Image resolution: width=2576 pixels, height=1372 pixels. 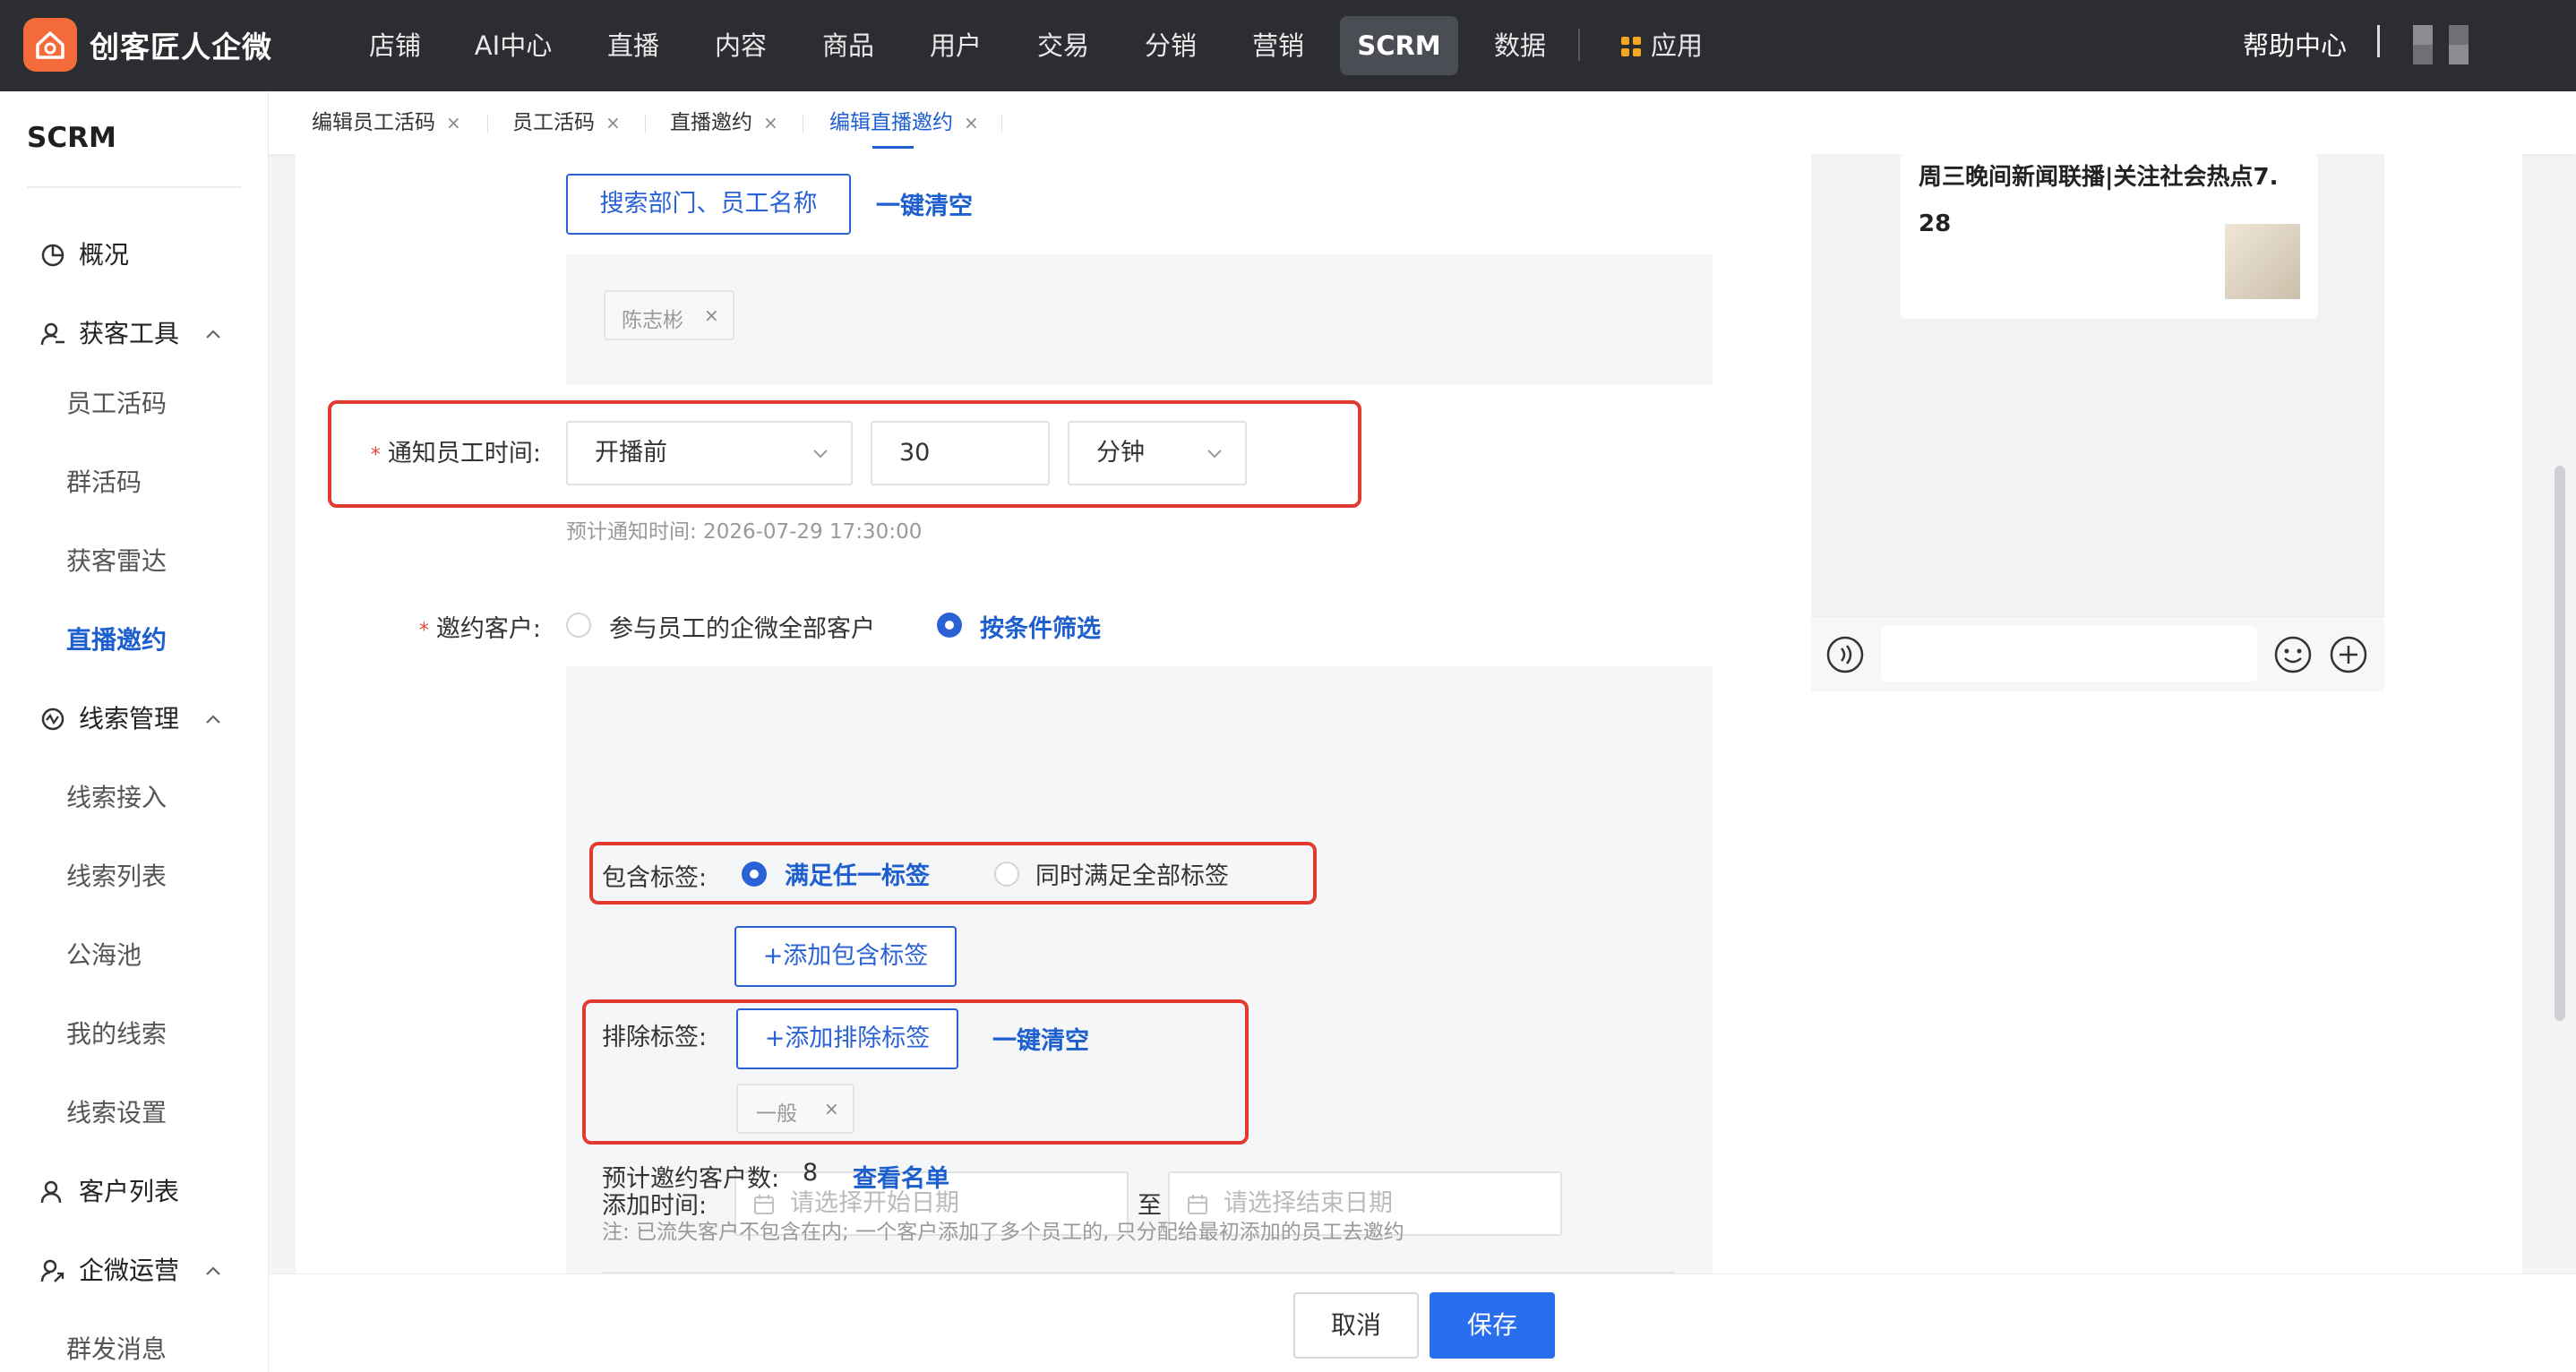 What do you see at coordinates (395, 45) in the screenshot?
I see `nav-shop: 店铺` at bounding box center [395, 45].